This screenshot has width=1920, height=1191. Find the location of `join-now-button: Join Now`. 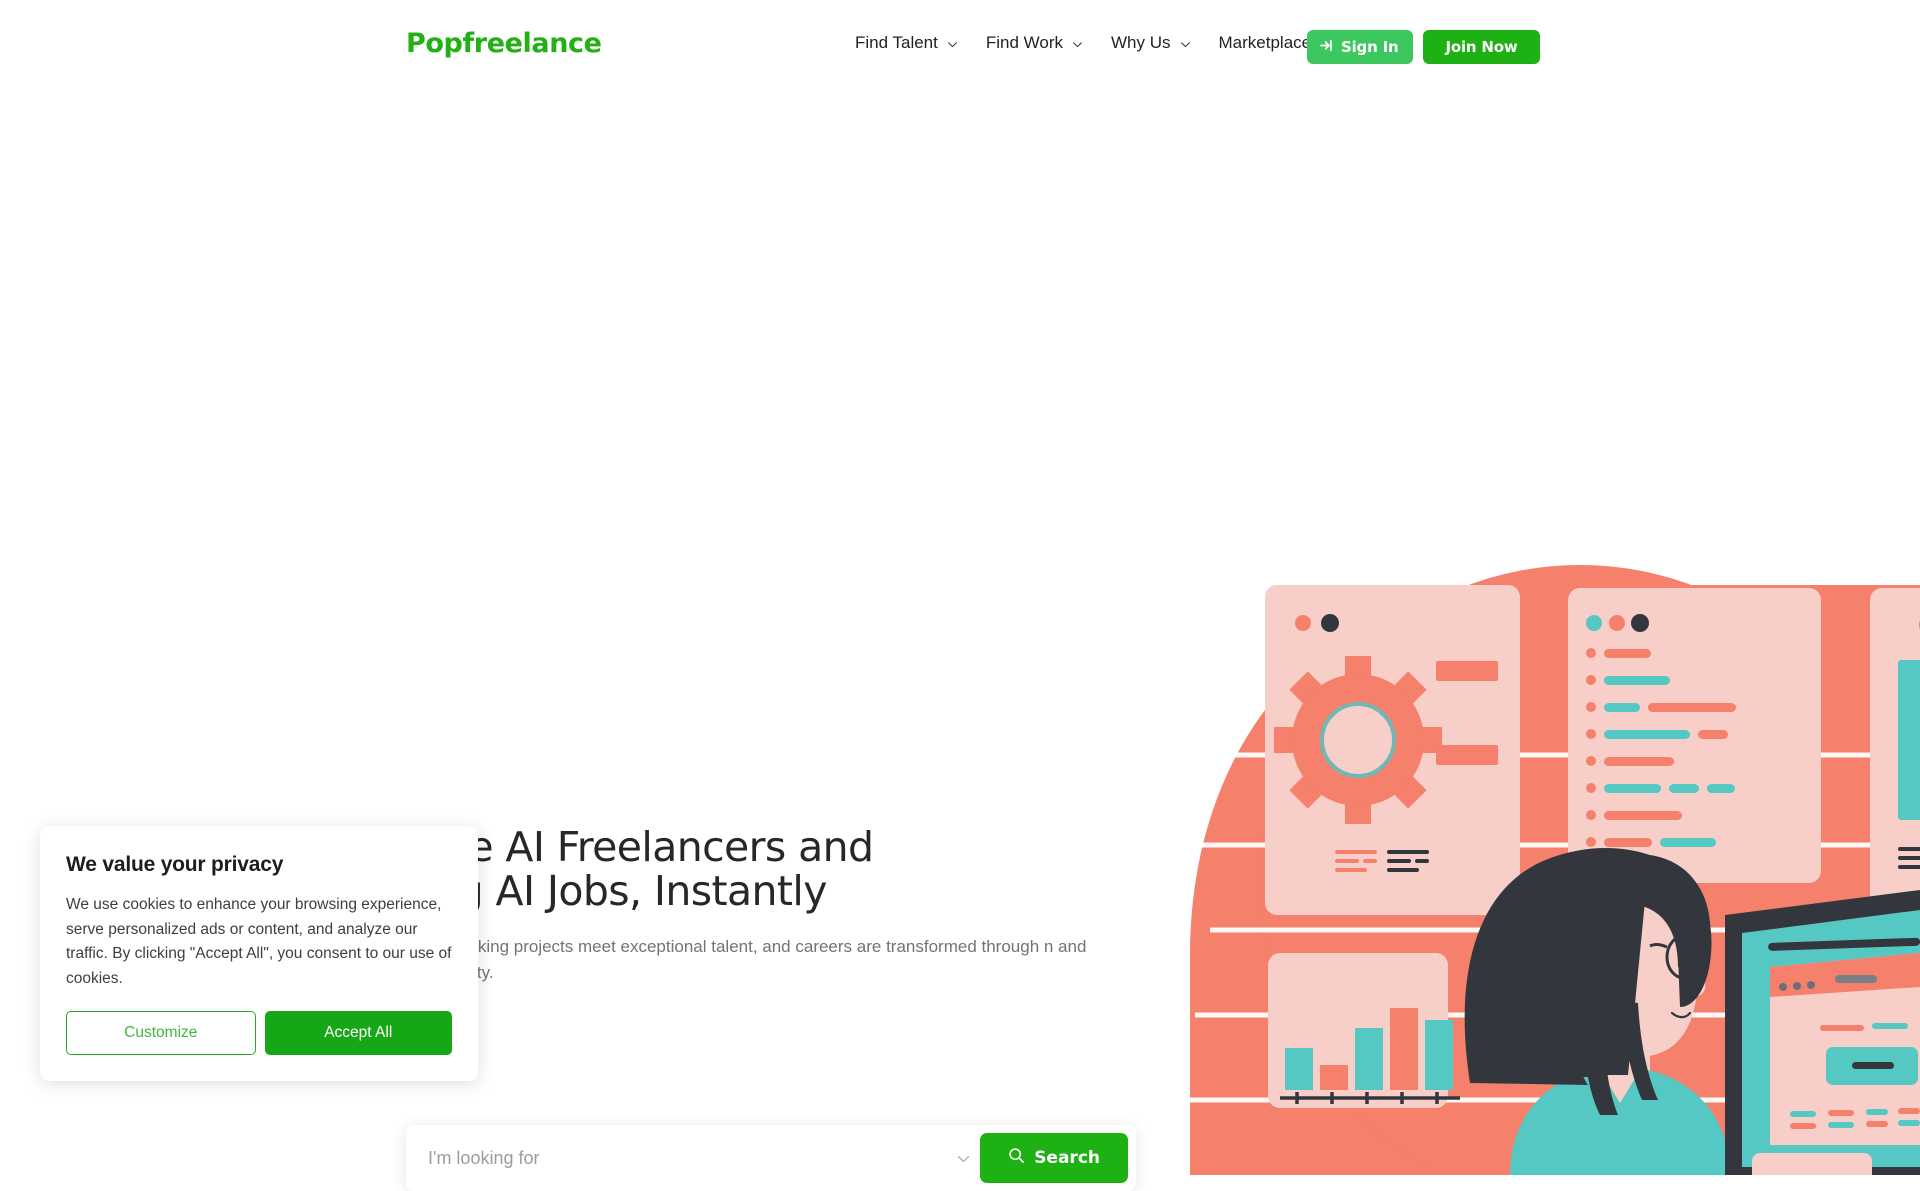

join-now-button: Join Now is located at coordinates (1481, 47).